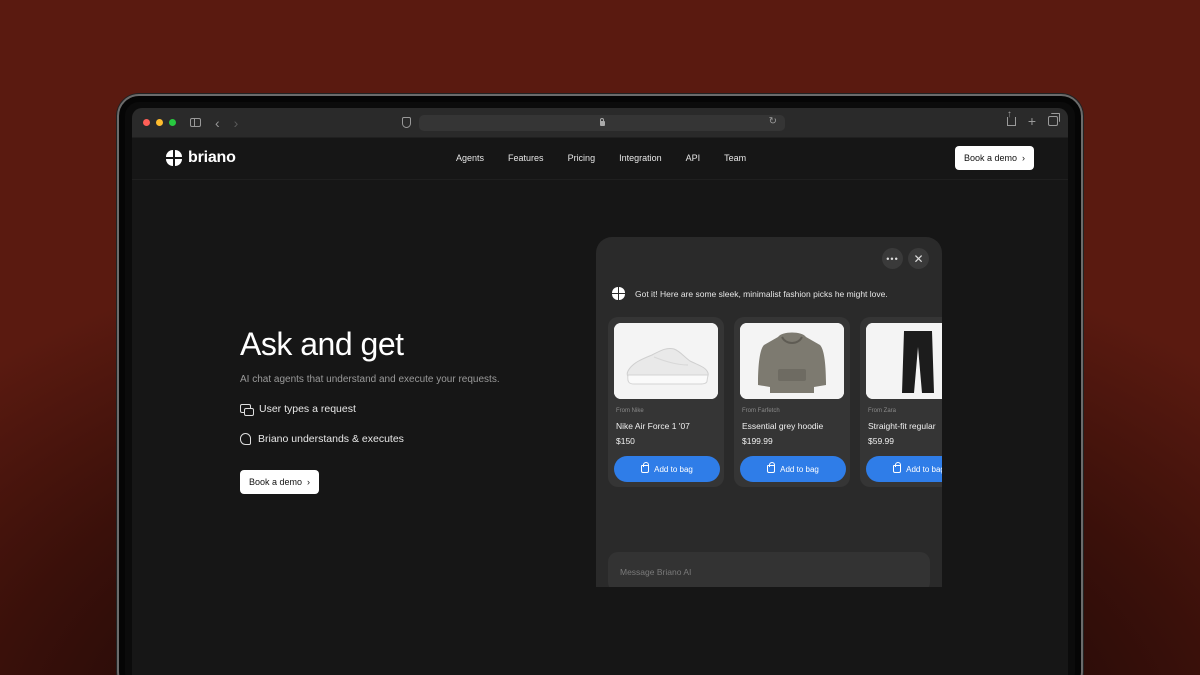  I want to click on feature-label: User types a request, so click(307, 409).